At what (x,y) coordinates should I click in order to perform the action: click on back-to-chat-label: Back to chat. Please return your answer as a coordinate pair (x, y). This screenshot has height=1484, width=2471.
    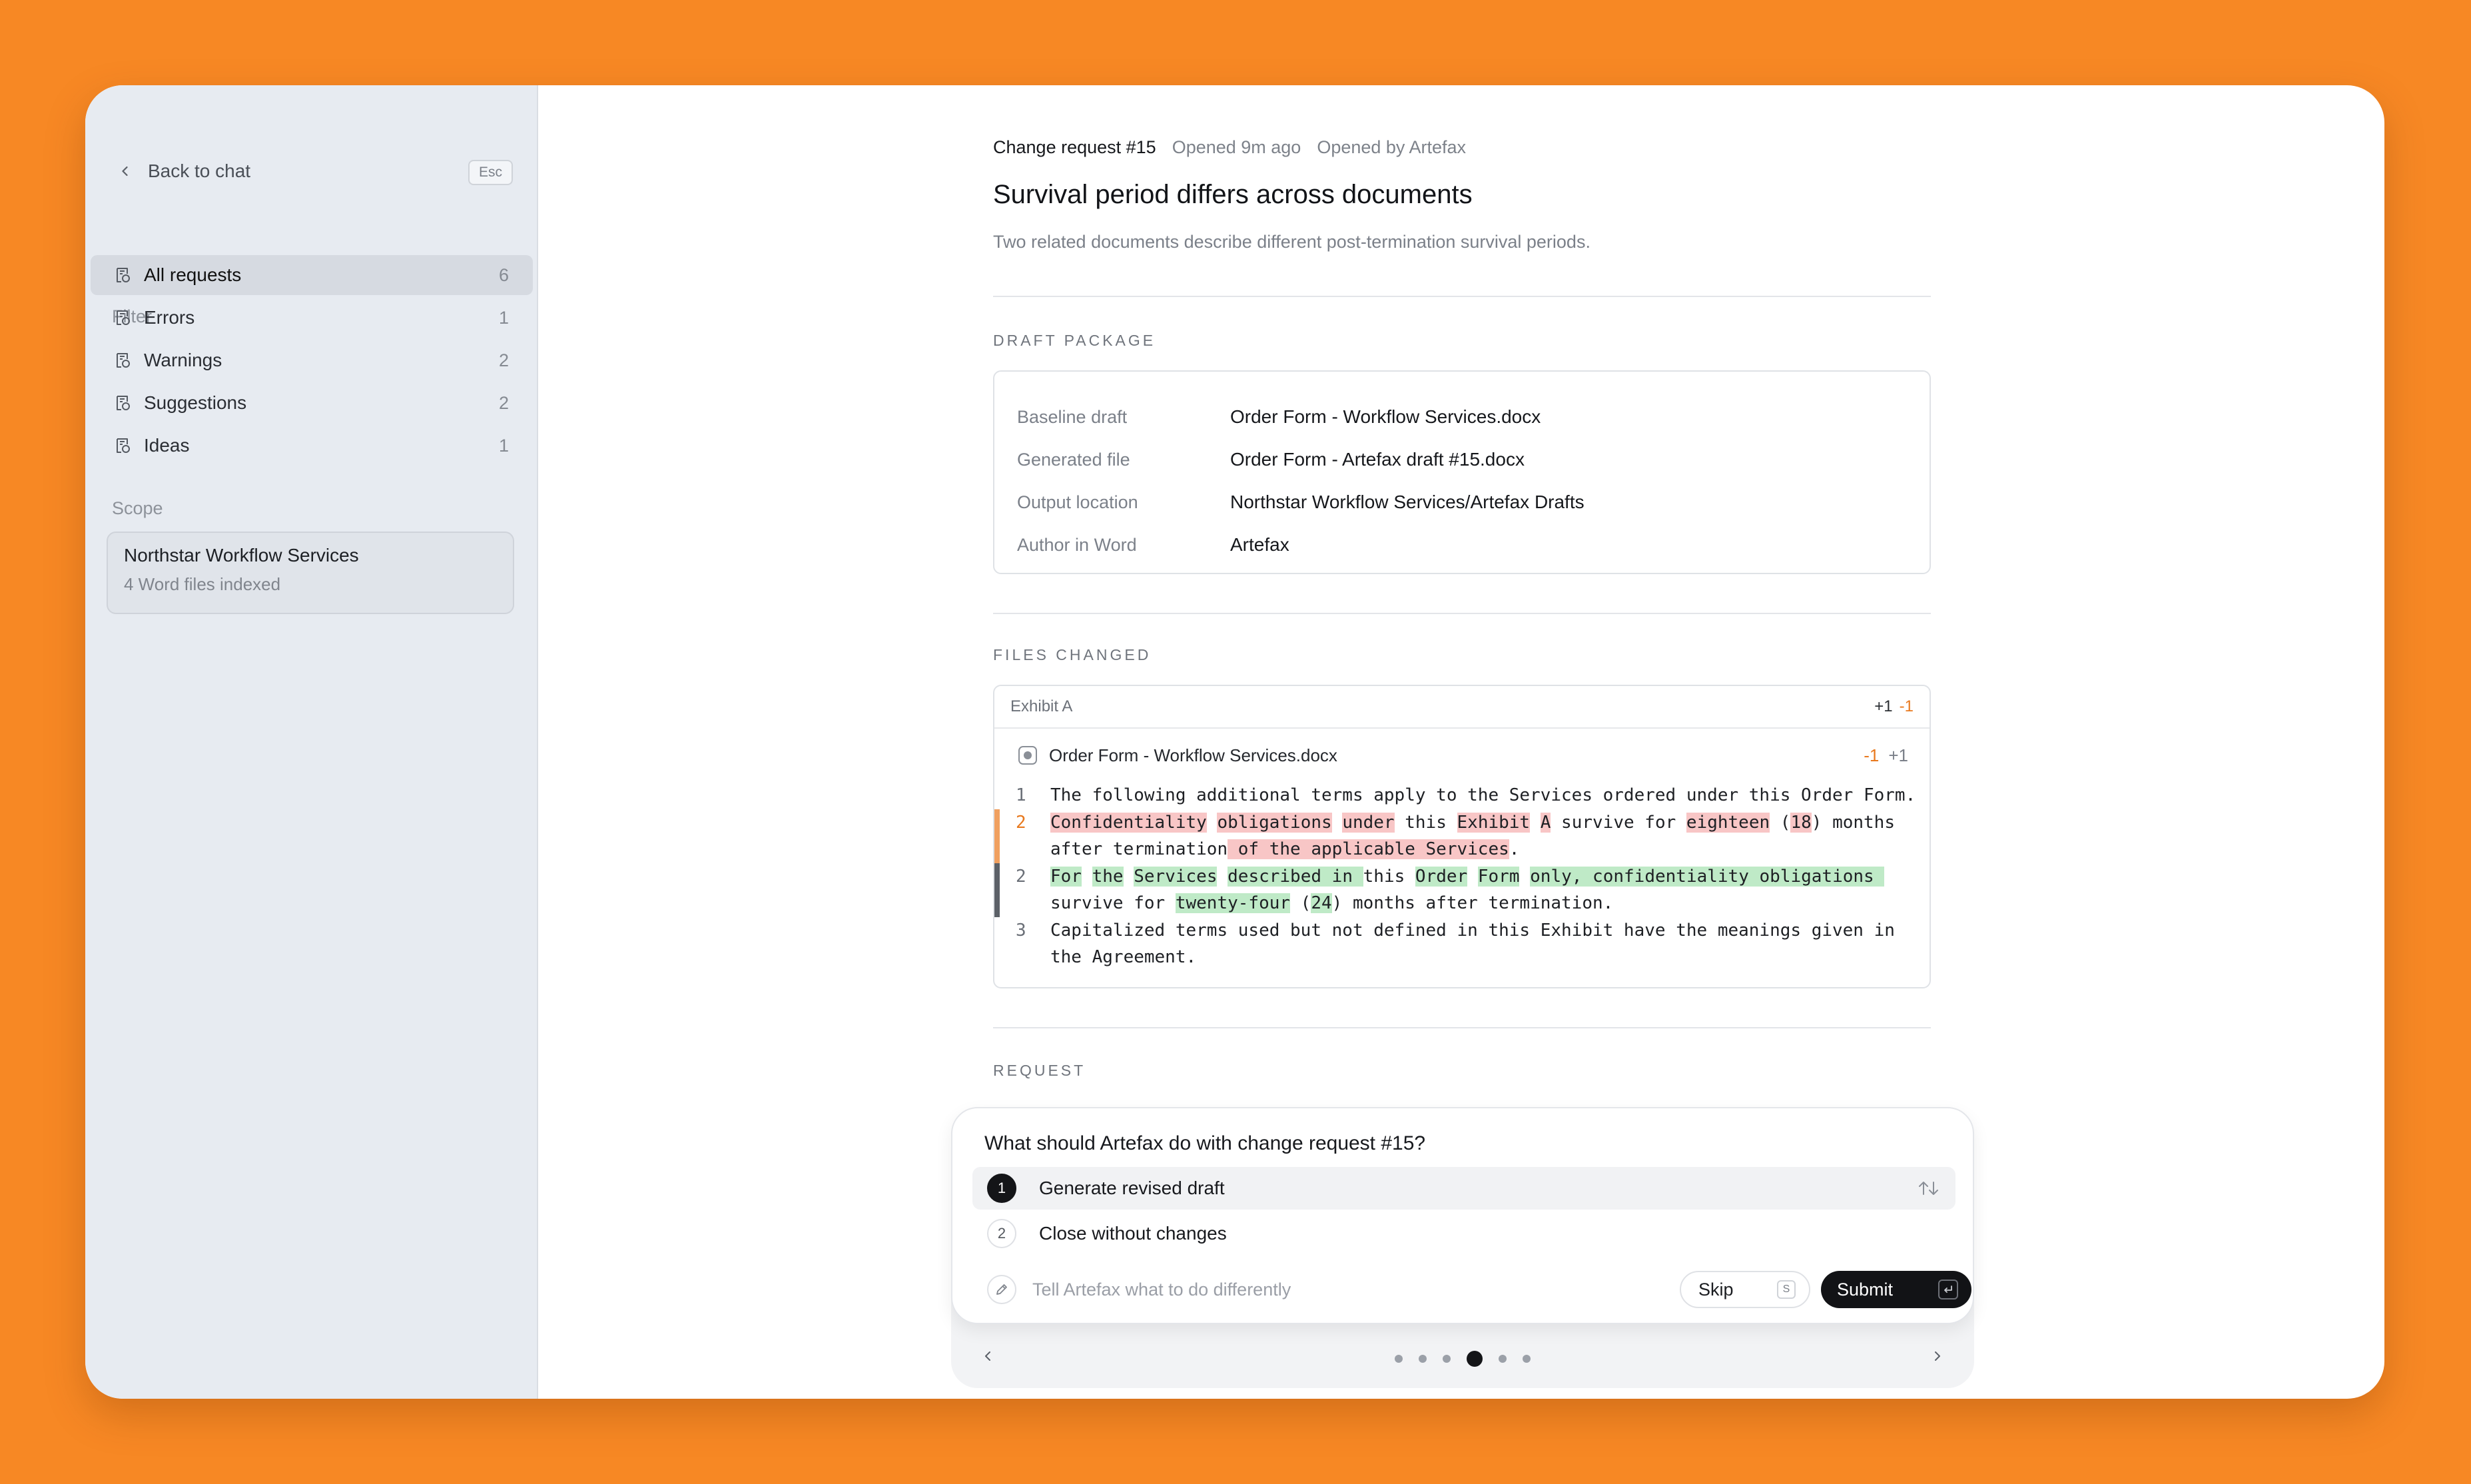
    Looking at the image, I should click on (199, 171).